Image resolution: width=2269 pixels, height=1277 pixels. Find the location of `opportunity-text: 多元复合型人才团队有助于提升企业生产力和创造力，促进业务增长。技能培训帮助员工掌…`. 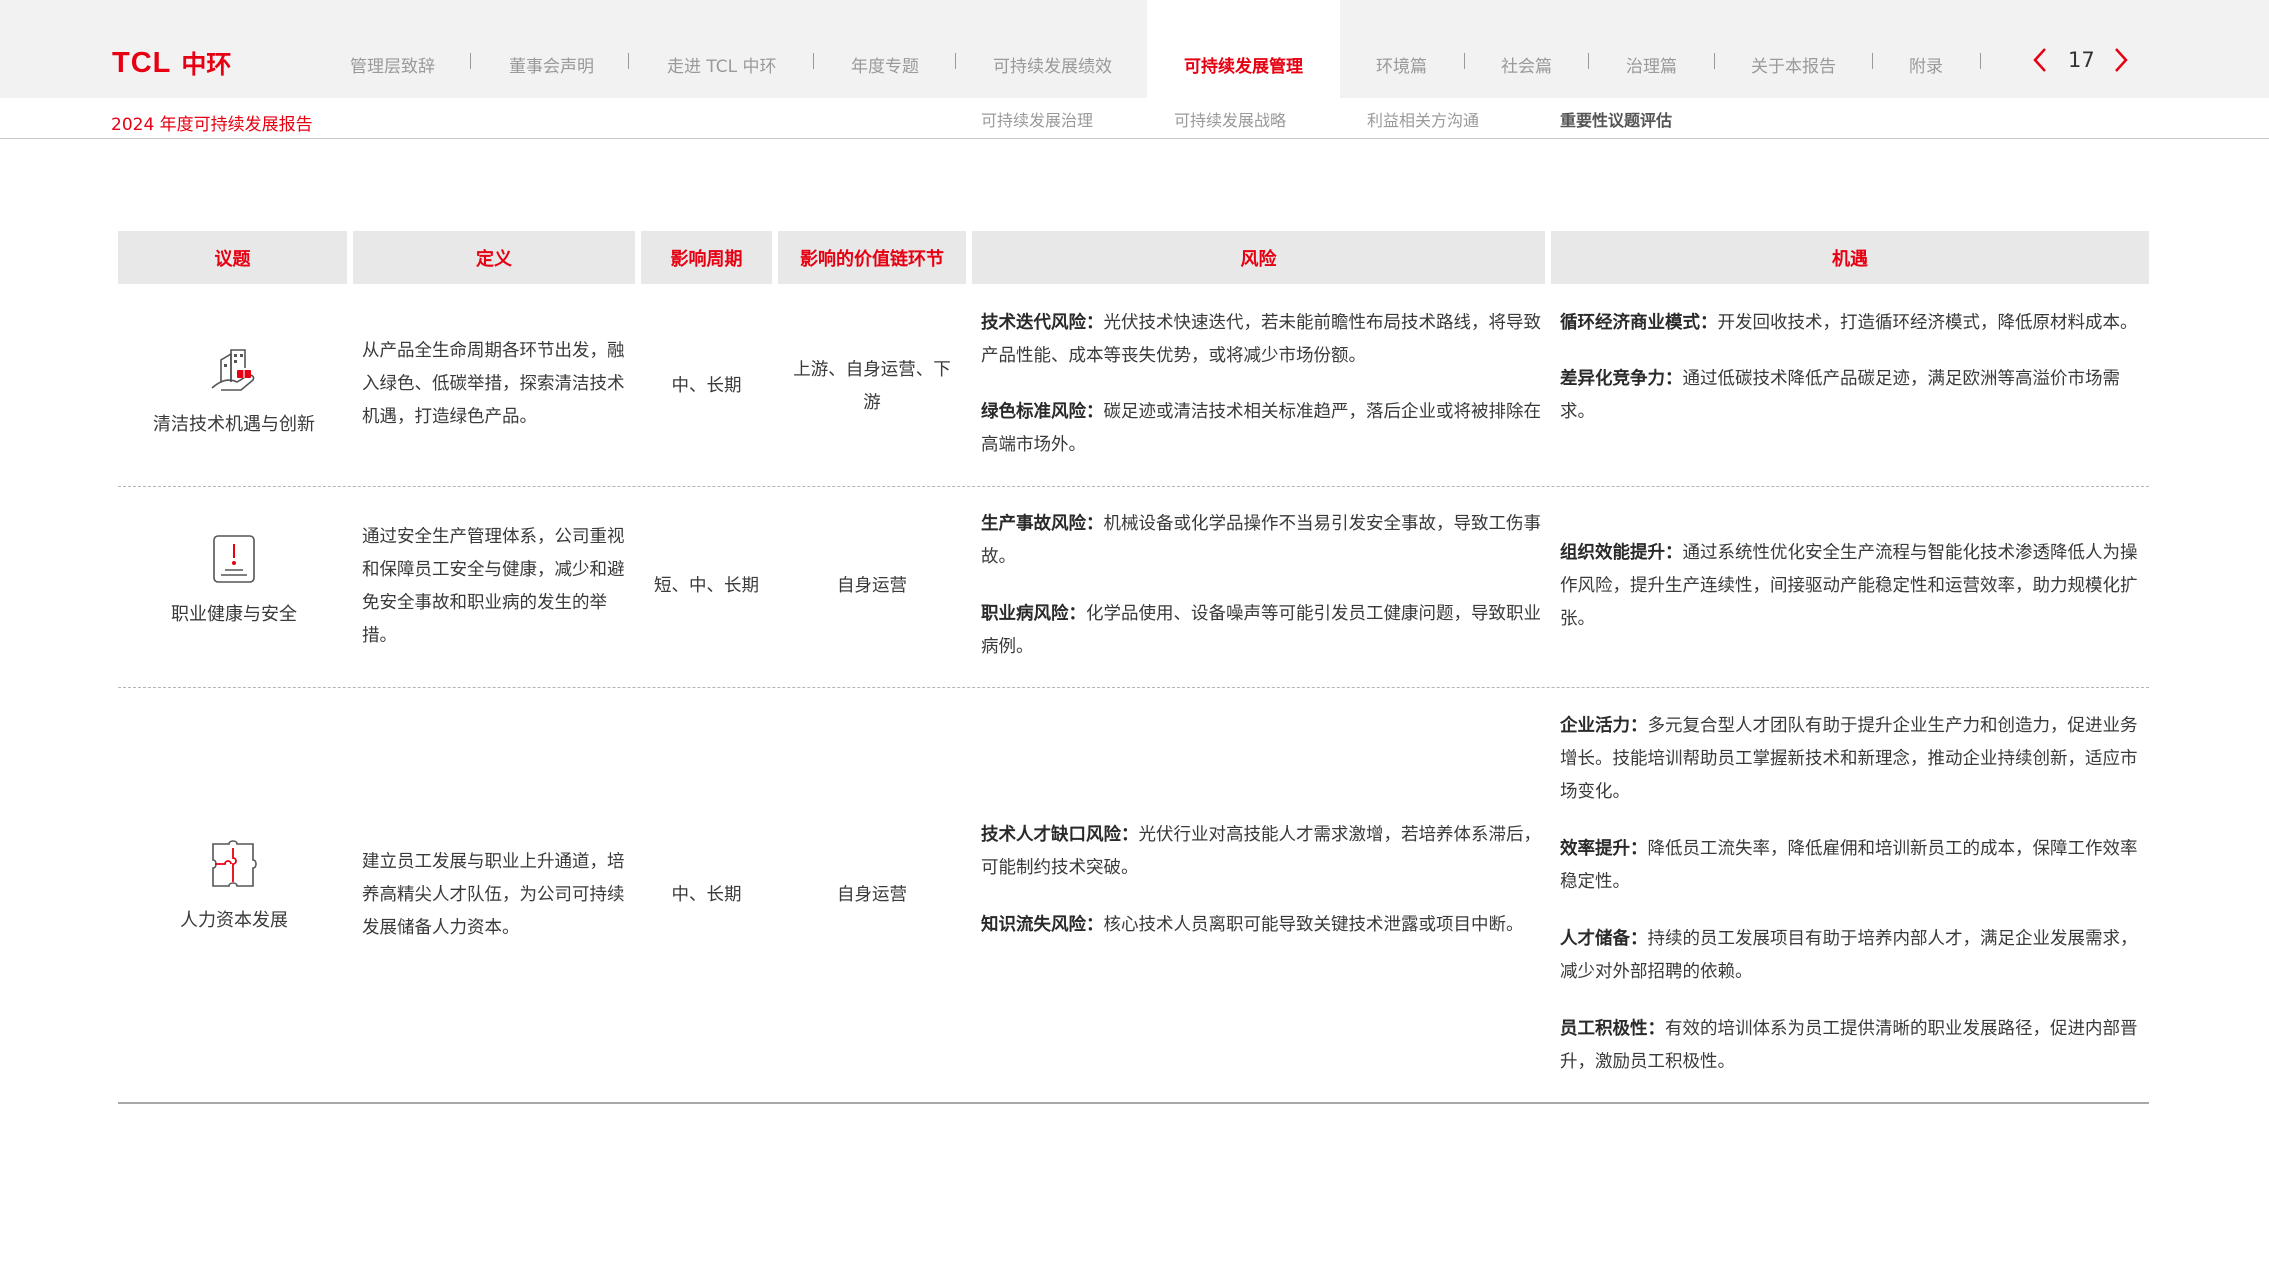

opportunity-text: 多元复合型人才团队有助于提升企业生产力和创造力，促进业务增长。技能培训帮助员工掌… is located at coordinates (1849, 759).